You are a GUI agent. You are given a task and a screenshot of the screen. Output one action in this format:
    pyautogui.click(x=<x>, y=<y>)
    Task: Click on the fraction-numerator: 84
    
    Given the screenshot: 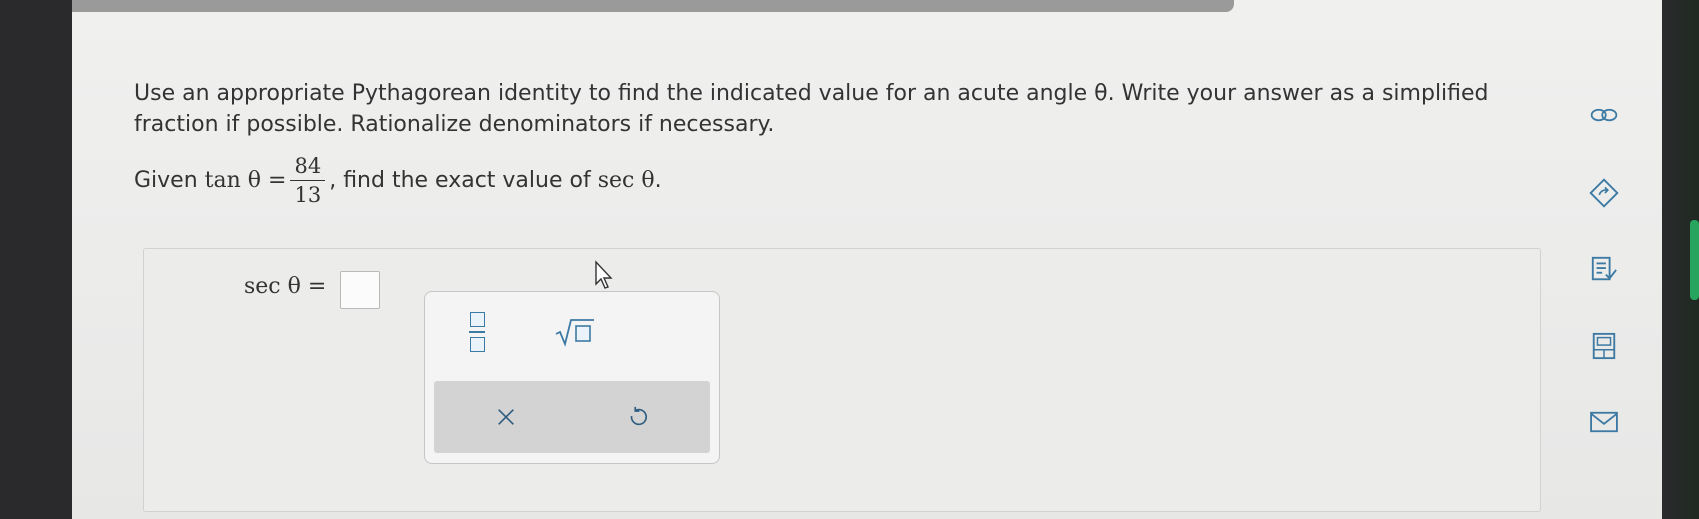 What is the action you would take?
    pyautogui.click(x=308, y=167)
    